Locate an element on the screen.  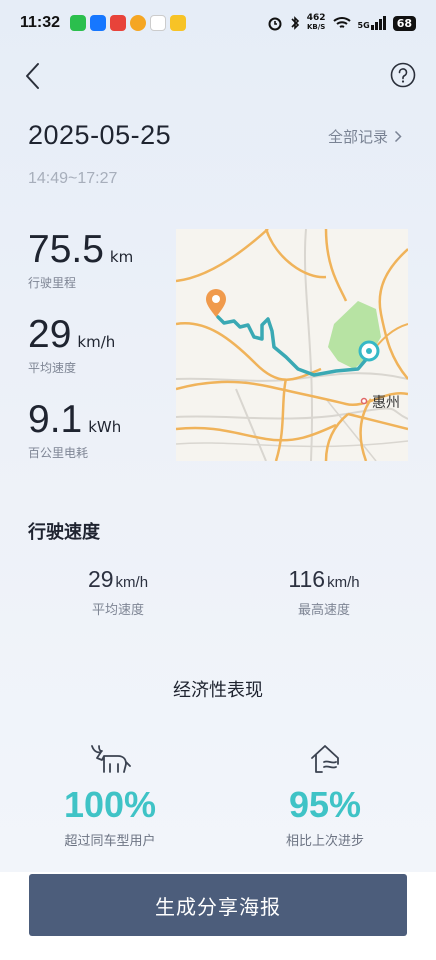
max-speed-block: 116 km/h 最高速度 is located at coordinates (324, 592).